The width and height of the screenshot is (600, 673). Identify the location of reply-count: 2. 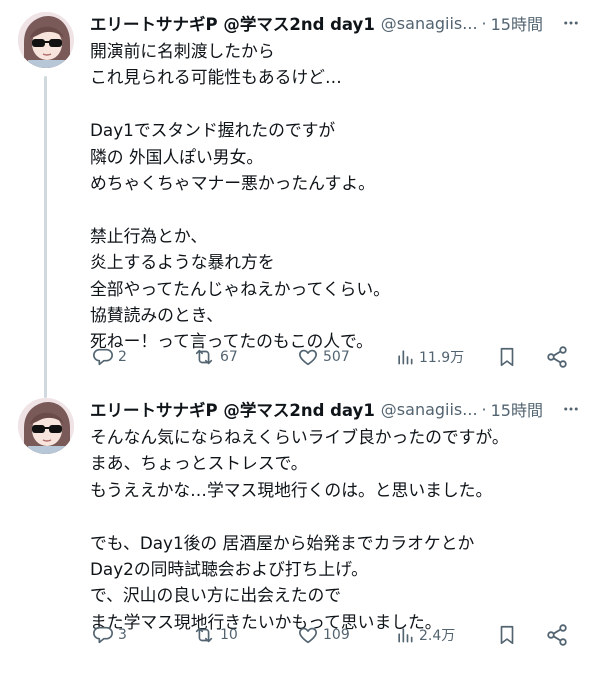
(122, 357).